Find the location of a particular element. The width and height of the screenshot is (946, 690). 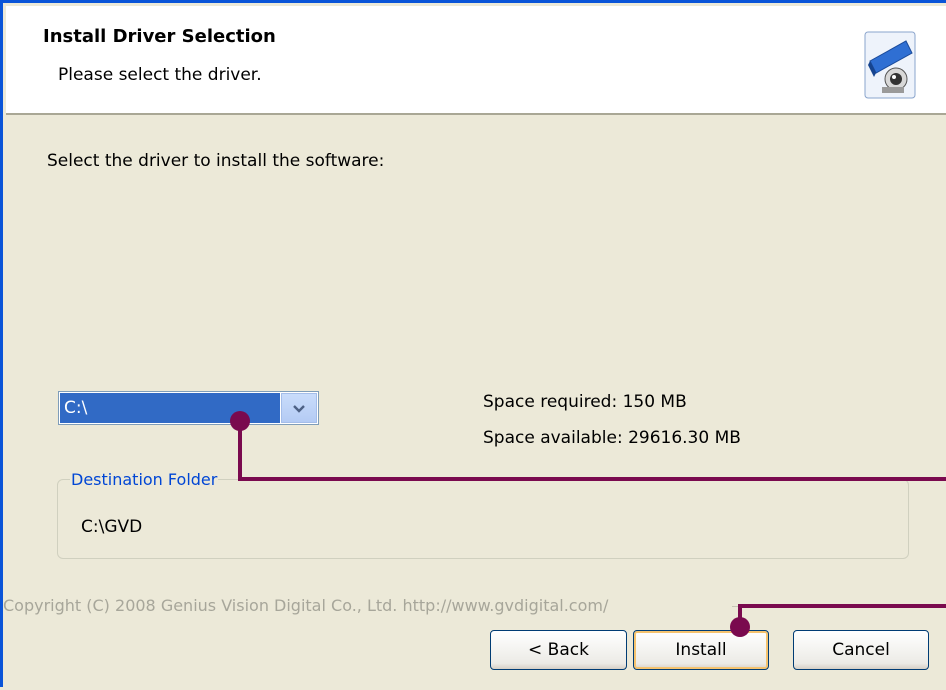

footer-divider is located at coordinates (839, 606).